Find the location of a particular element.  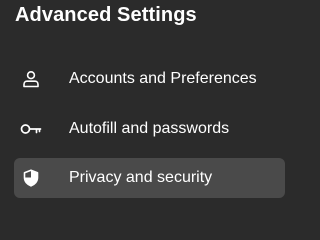

person-icon is located at coordinates (31, 79).